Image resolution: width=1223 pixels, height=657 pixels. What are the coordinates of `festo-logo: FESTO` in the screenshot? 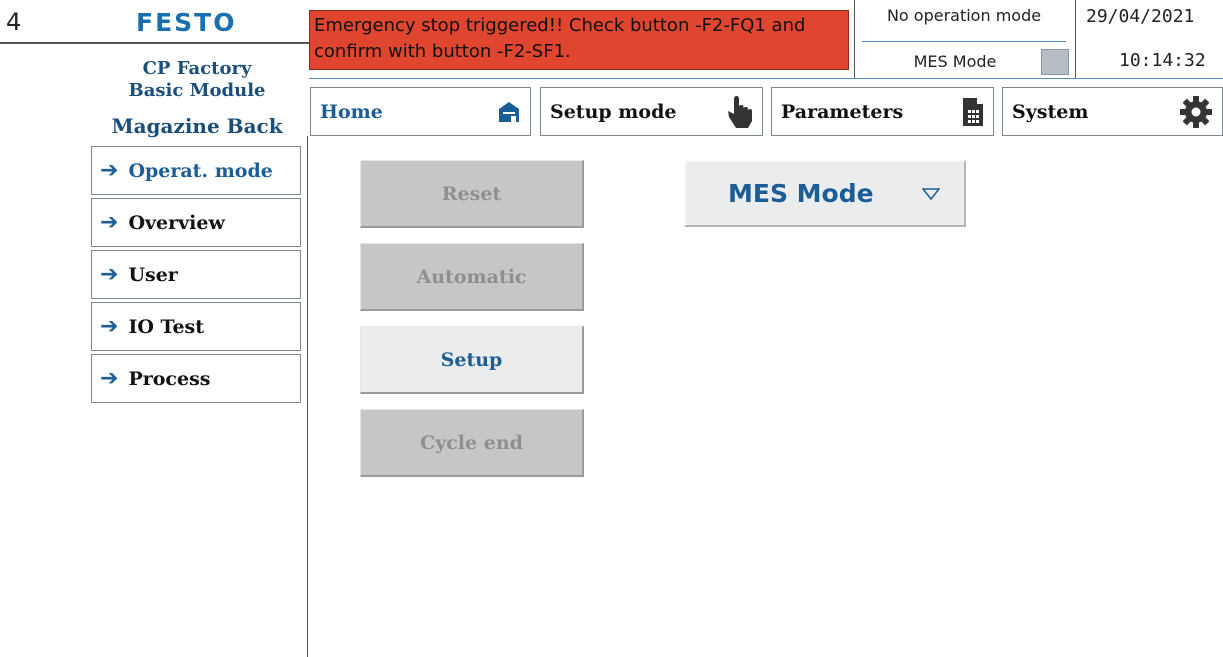 It's located at (186, 22).